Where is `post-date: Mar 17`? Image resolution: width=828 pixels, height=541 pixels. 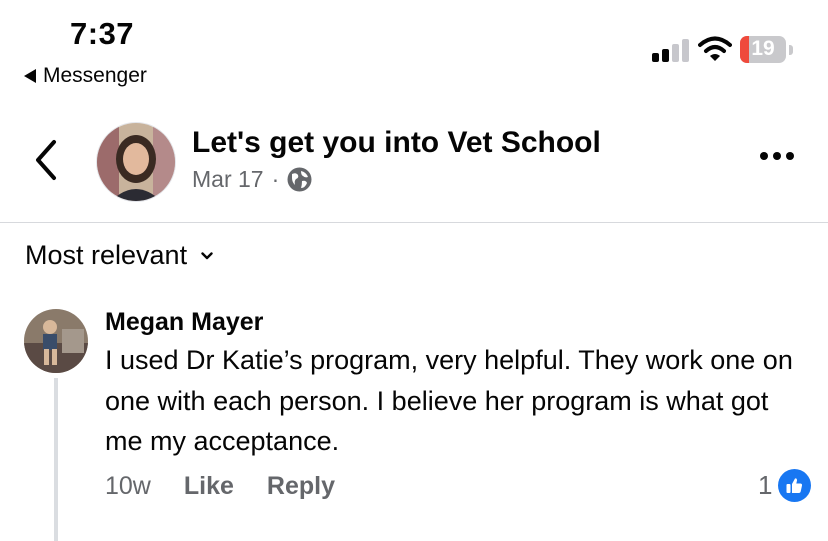 post-date: Mar 17 is located at coordinates (228, 179).